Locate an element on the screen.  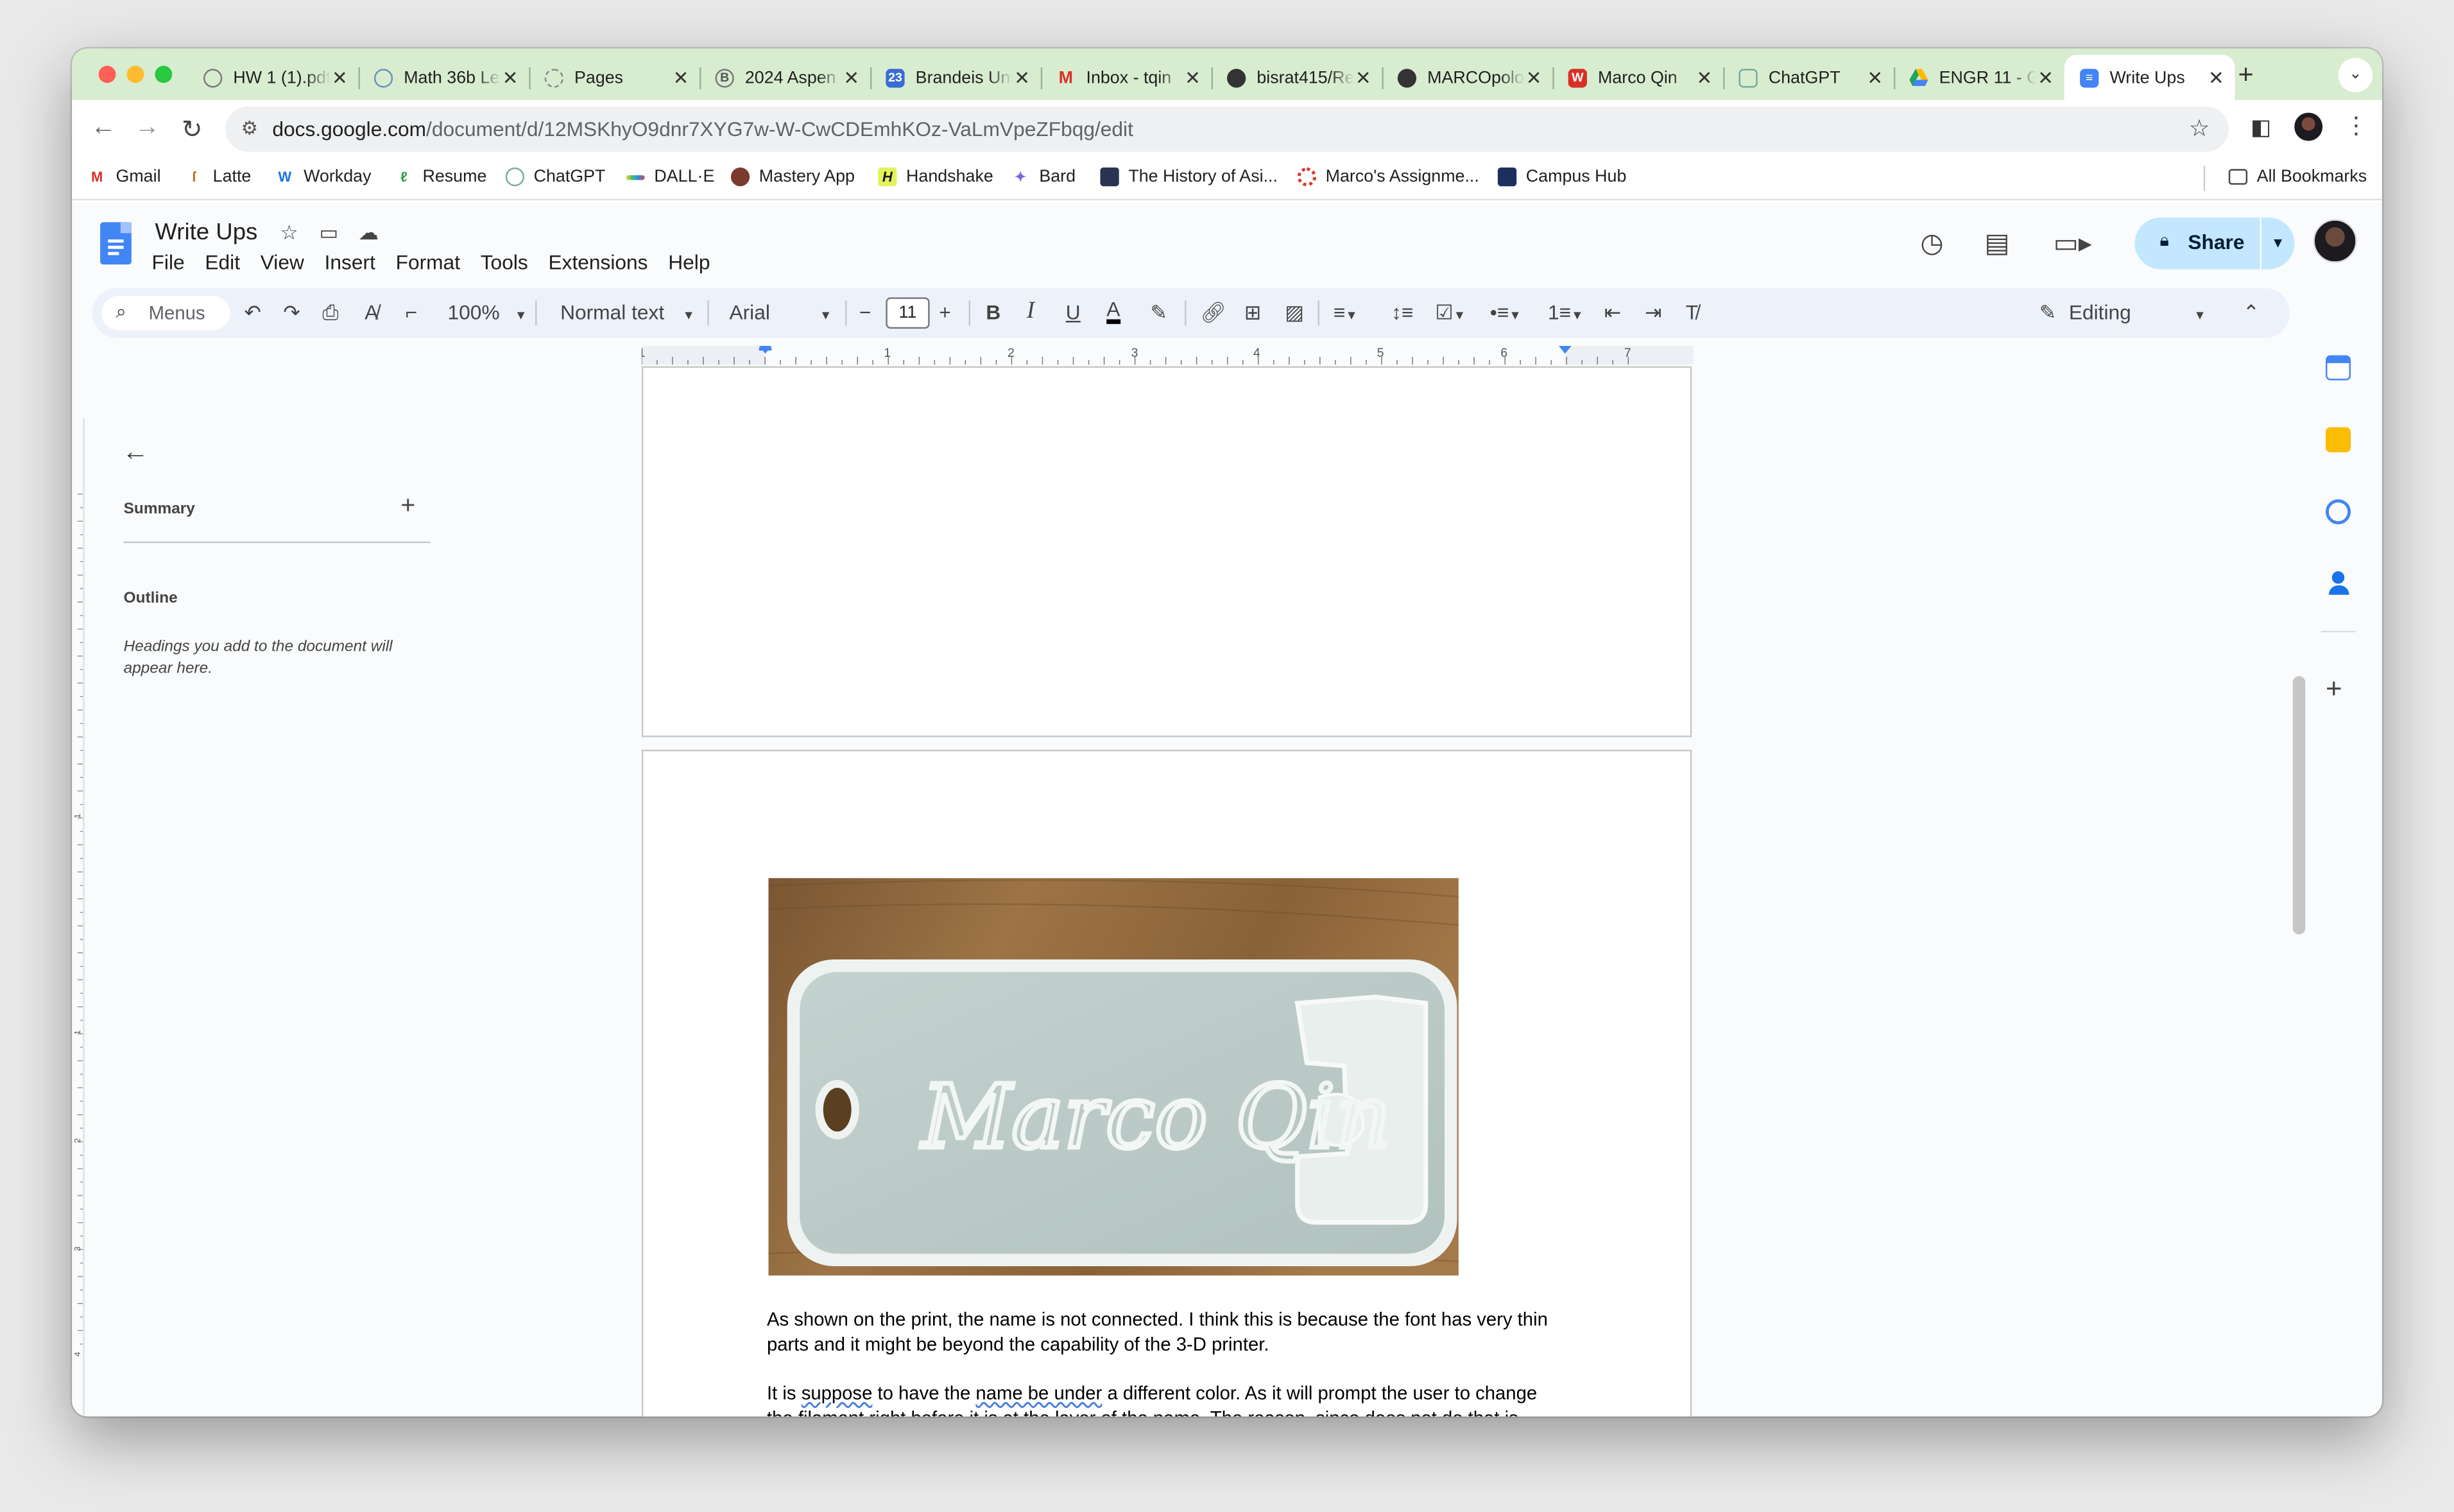
menu-help: Help is located at coordinates (689, 262).